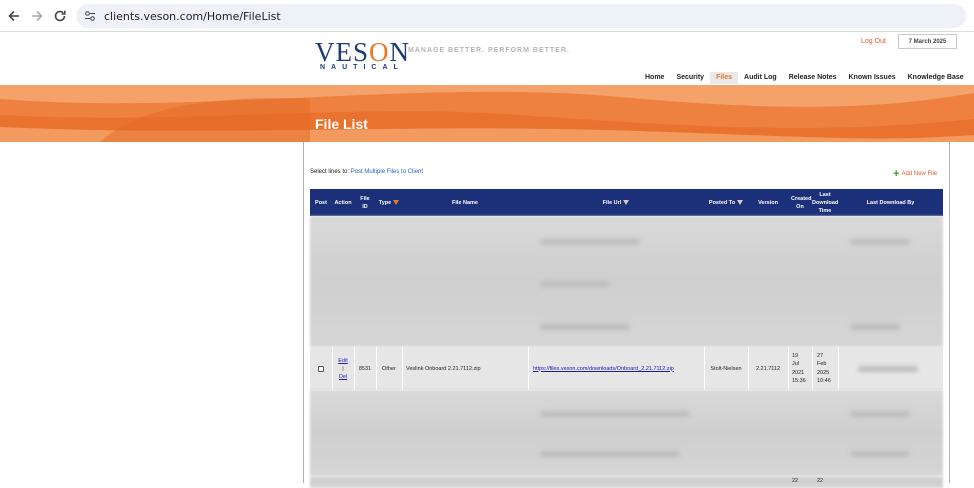 This screenshot has width=974, height=488. What do you see at coordinates (873, 41) in the screenshot?
I see `logout-link: Log Out` at bounding box center [873, 41].